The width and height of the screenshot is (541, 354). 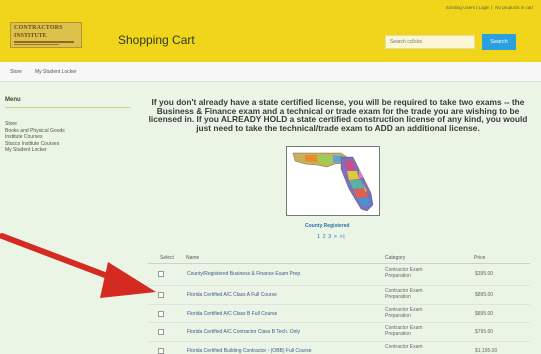 I want to click on site-logo: CONTRACTORS INSTITUTE, so click(x=46, y=35).